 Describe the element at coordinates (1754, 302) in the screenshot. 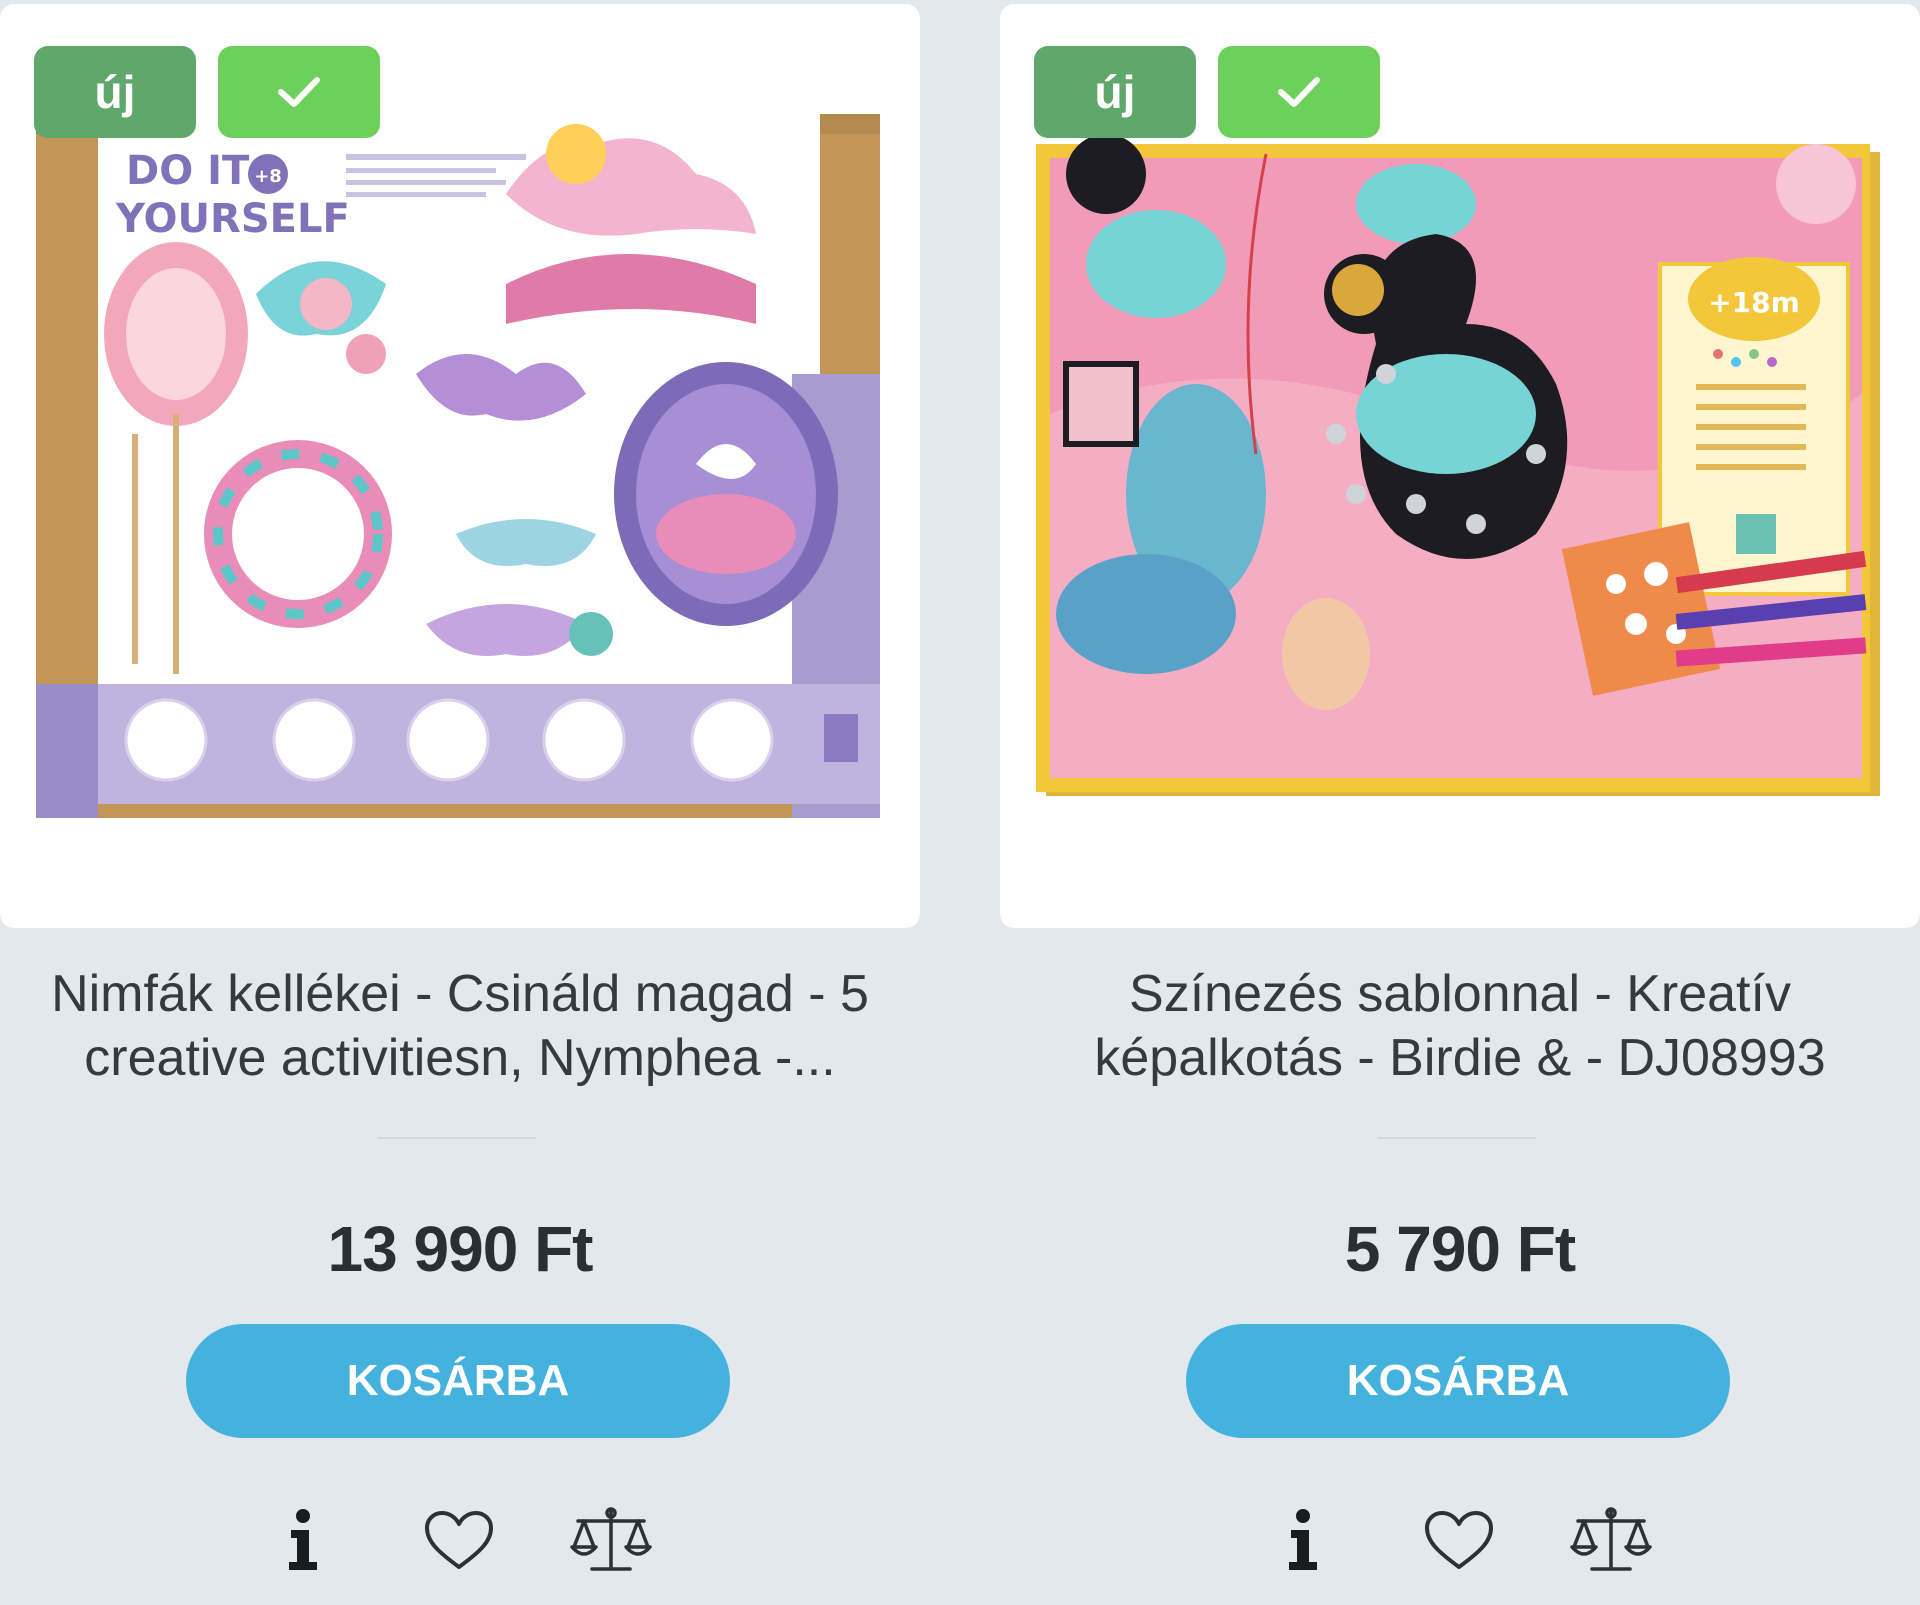

I see `age-badge: +18m` at that location.